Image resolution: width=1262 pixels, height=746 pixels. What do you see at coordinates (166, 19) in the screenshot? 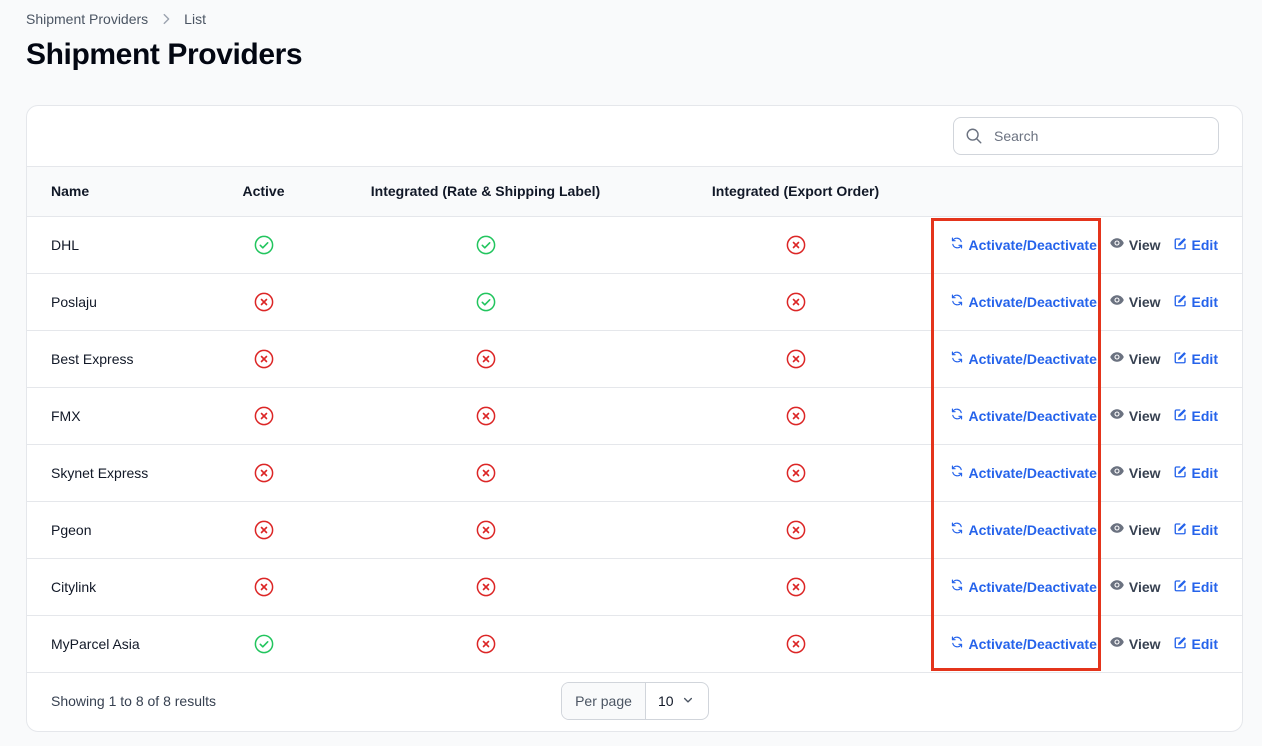
I see `chevron-right-icon` at bounding box center [166, 19].